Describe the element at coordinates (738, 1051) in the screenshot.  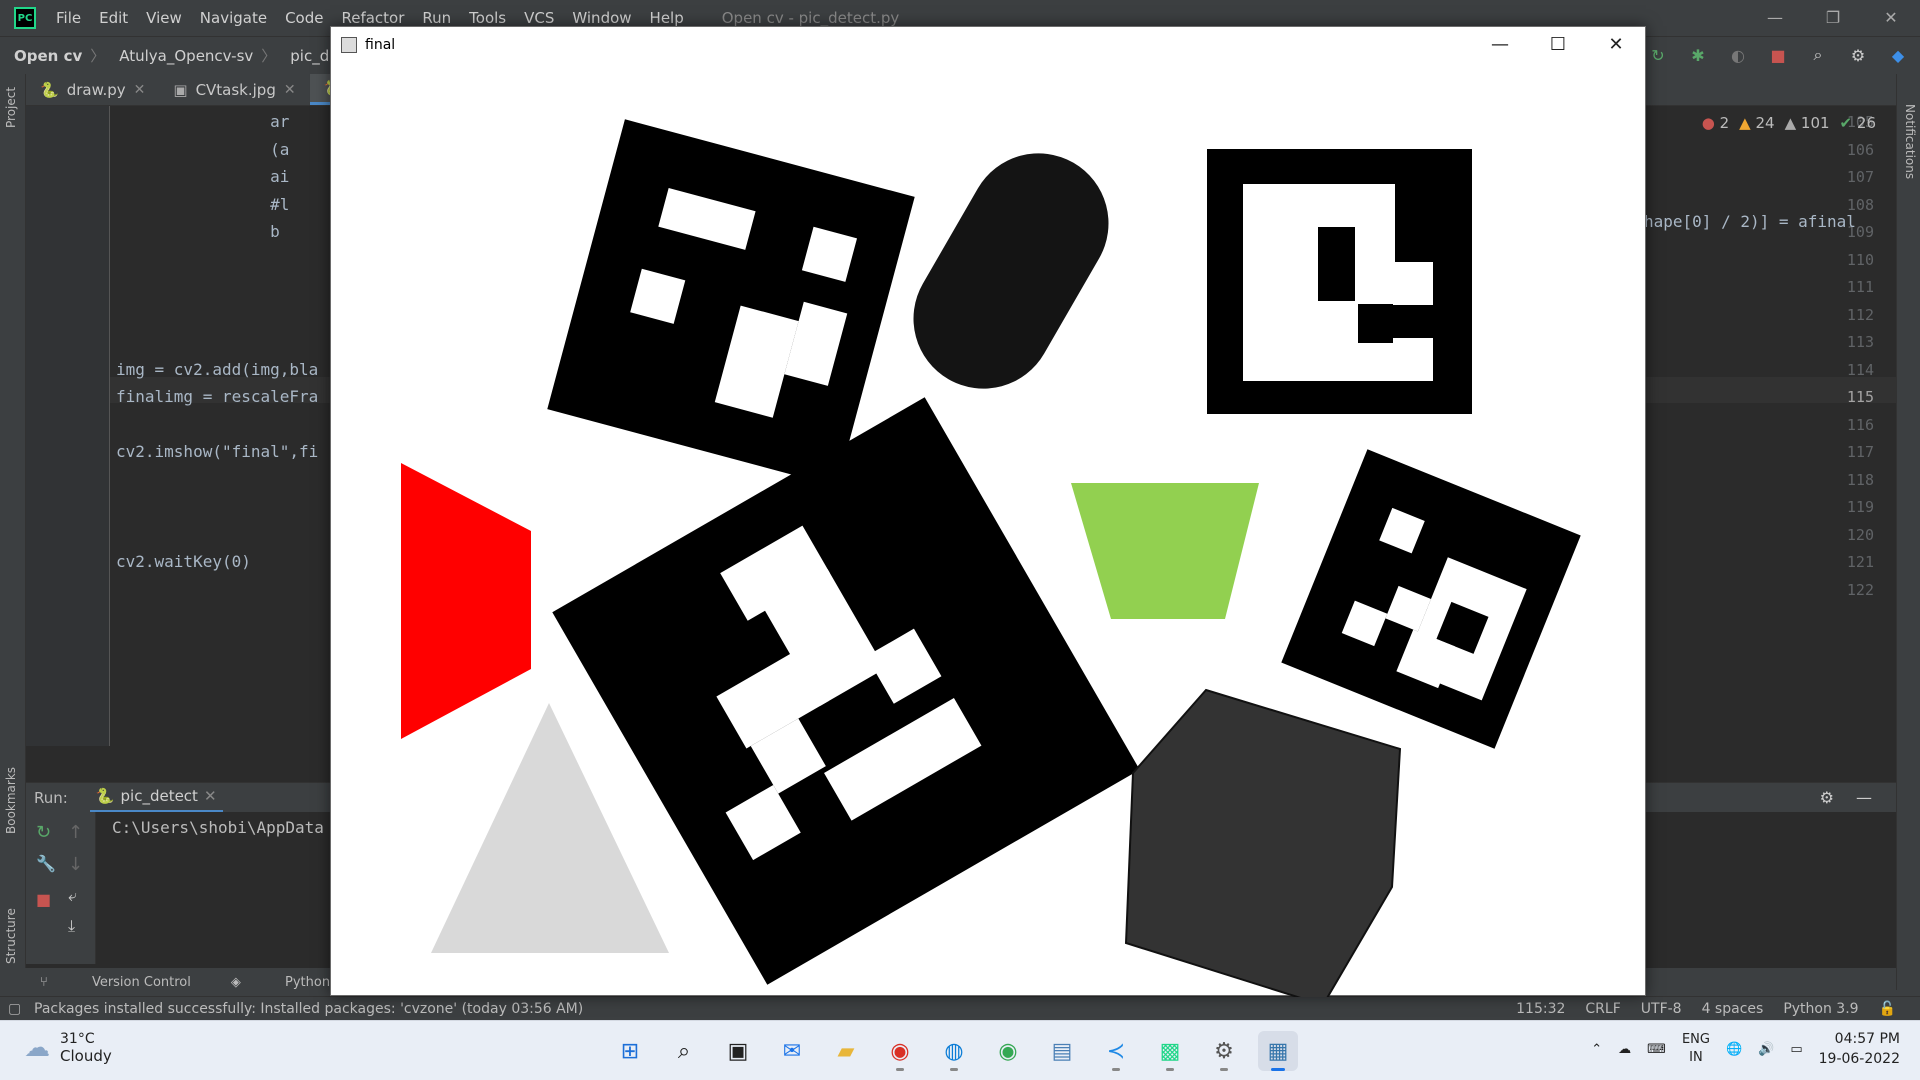
I see `task-view-icon: ▣` at that location.